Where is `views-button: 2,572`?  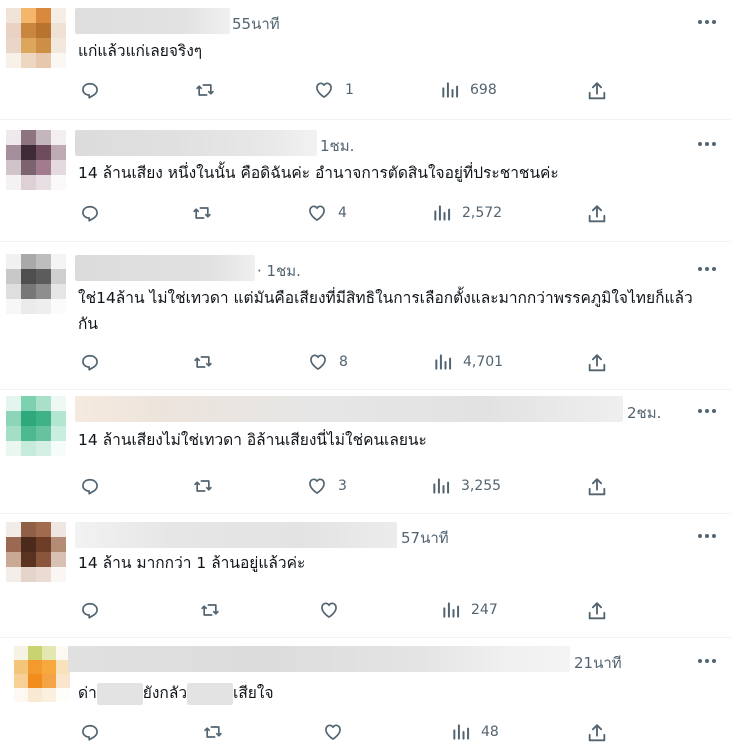 views-button: 2,572 is located at coordinates (467, 213).